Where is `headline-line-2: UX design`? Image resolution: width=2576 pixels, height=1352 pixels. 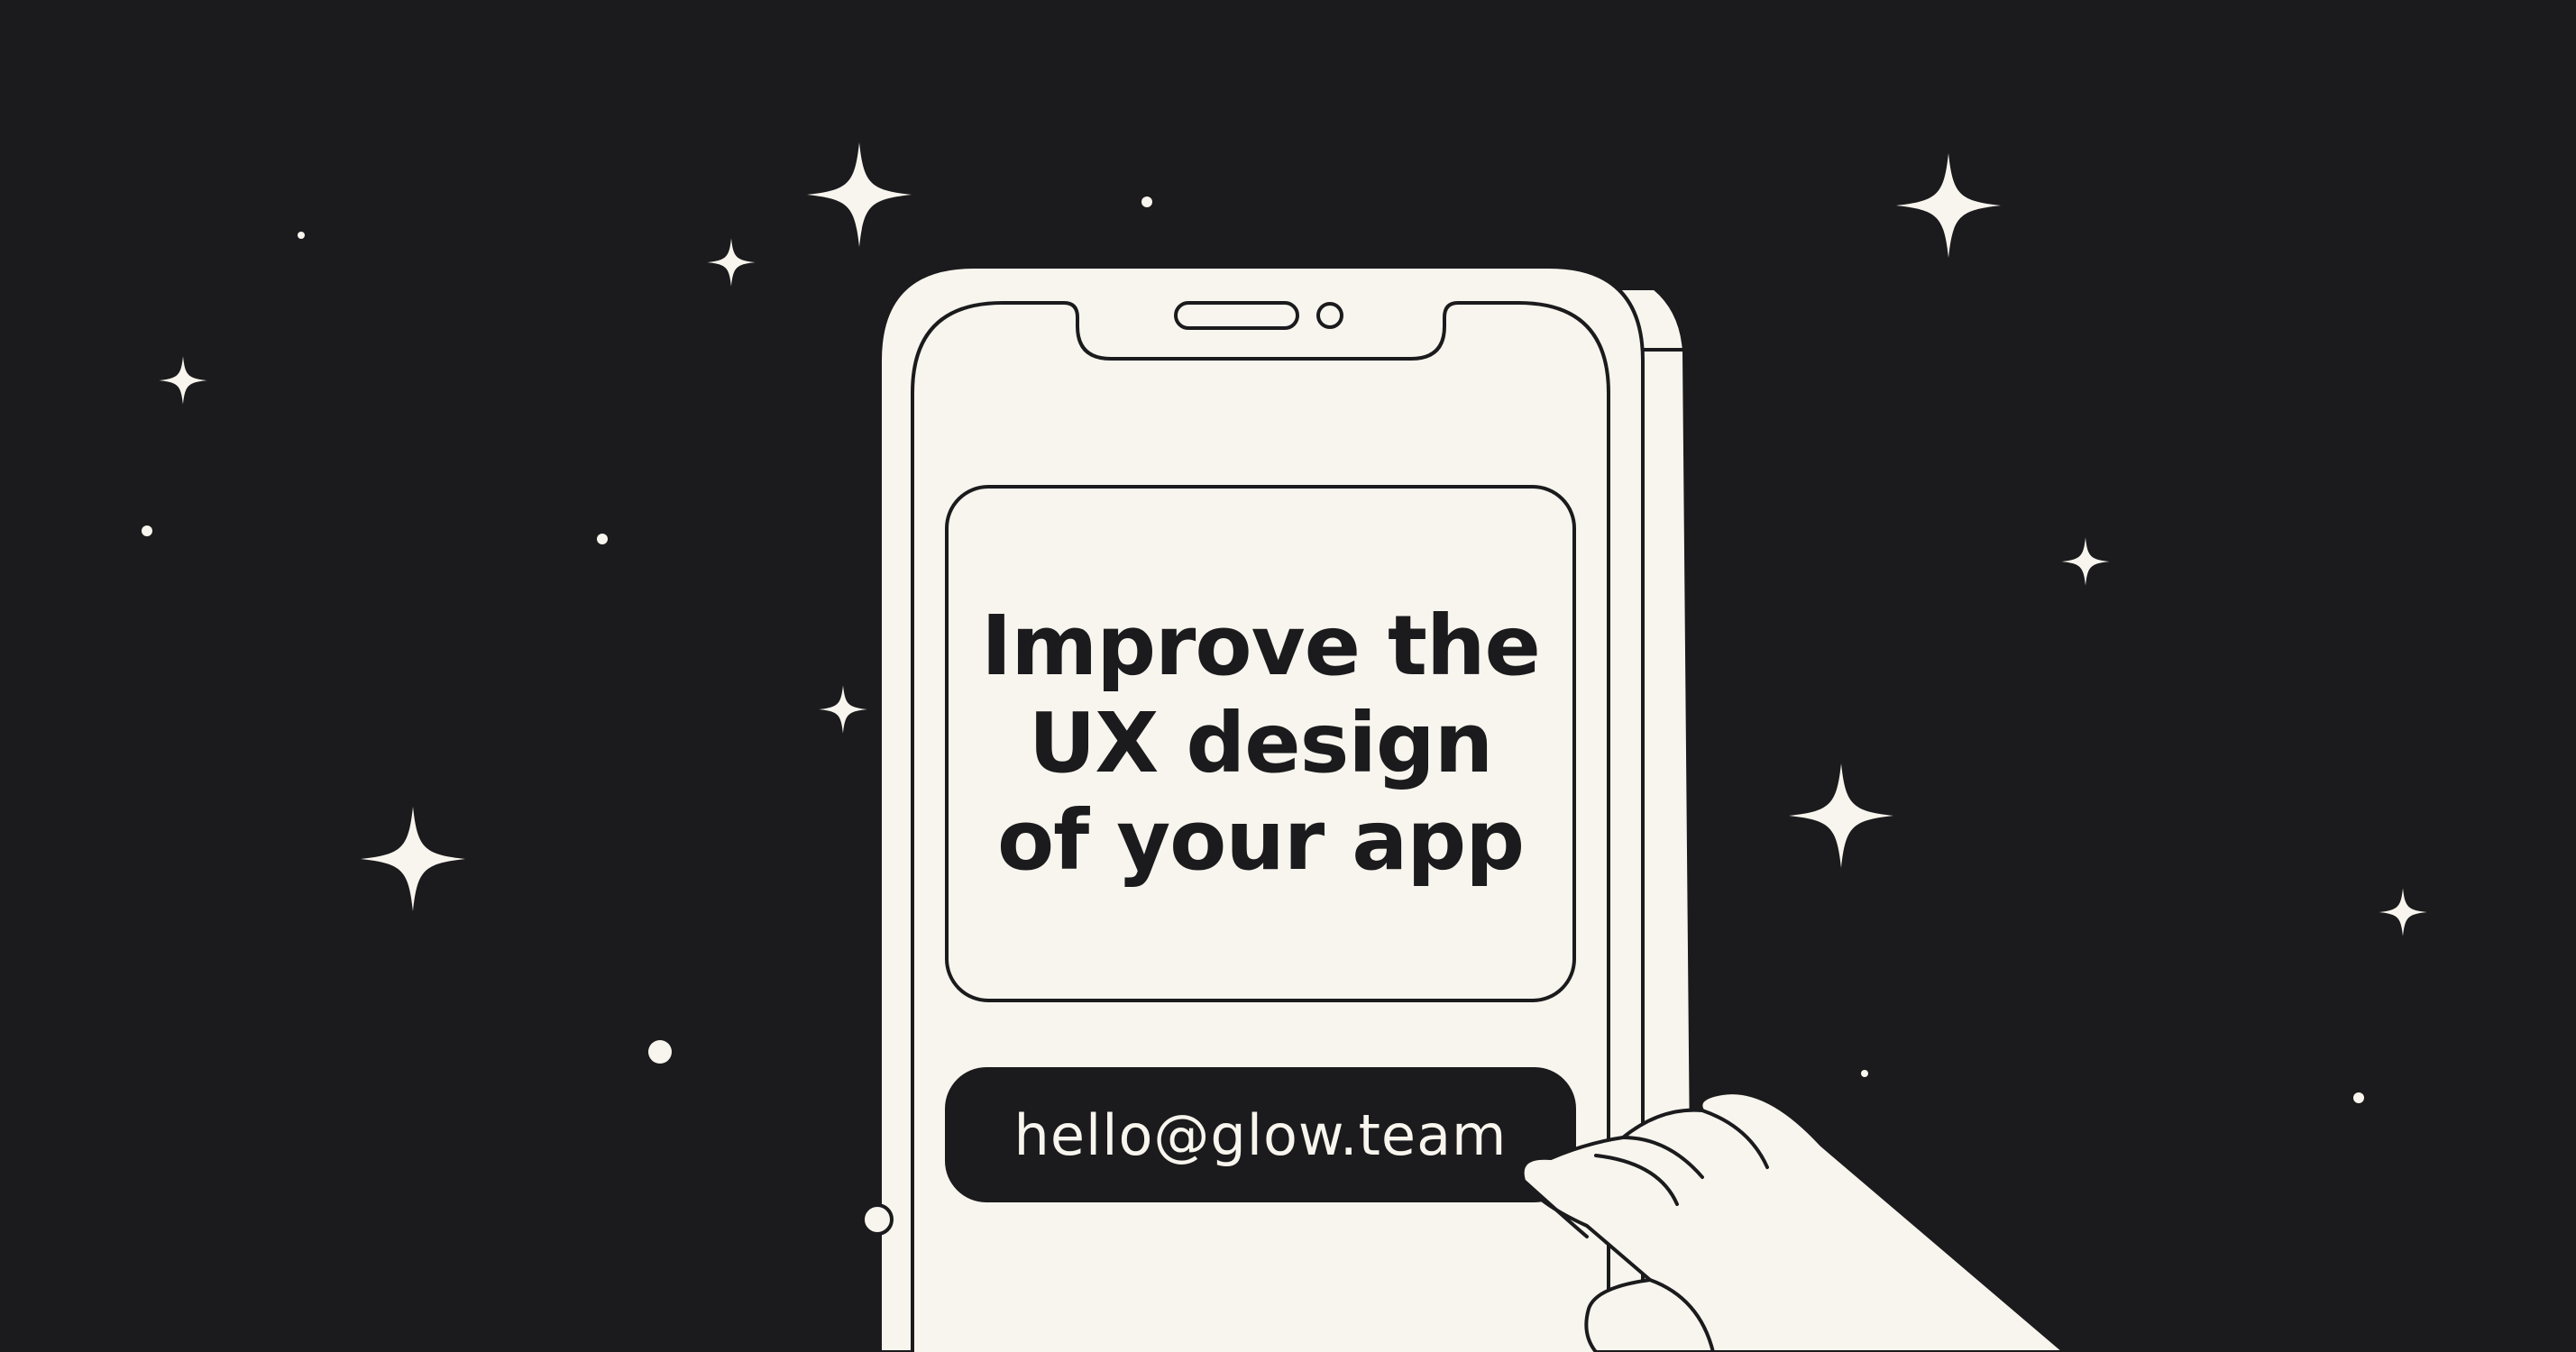
headline-line-2: UX design is located at coordinates (1261, 743).